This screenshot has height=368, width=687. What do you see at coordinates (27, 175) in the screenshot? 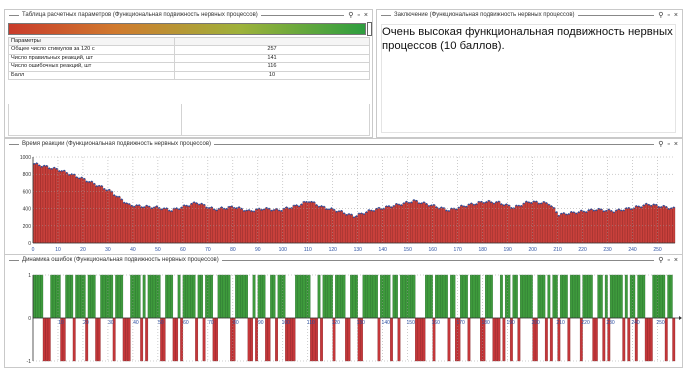
I see `y-tick-label: 800` at bounding box center [27, 175].